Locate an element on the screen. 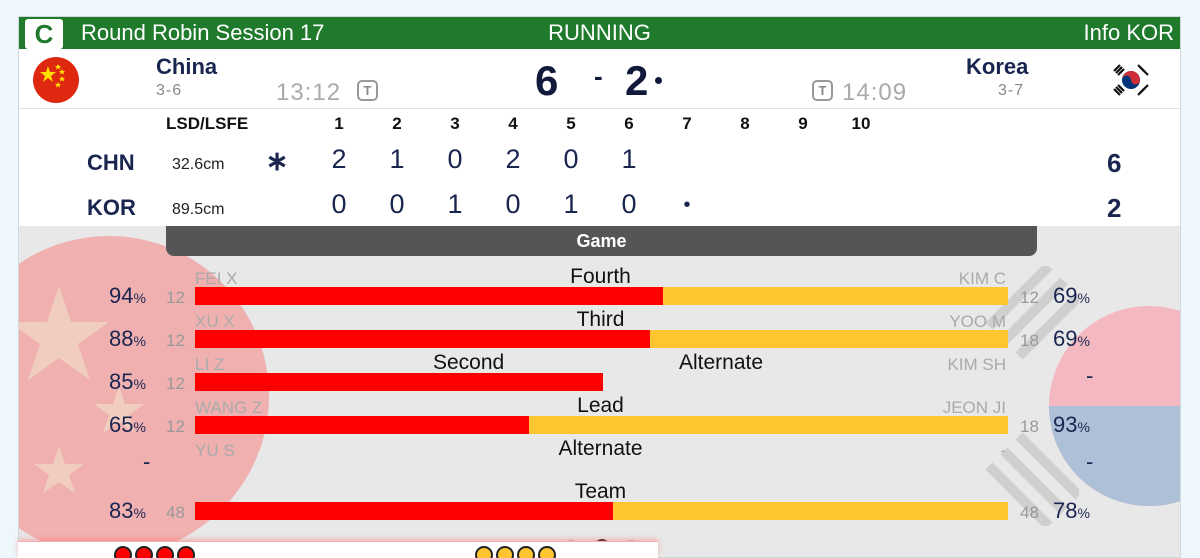 The image size is (1200, 558). right-percentage: 78% is located at coordinates (1071, 511).